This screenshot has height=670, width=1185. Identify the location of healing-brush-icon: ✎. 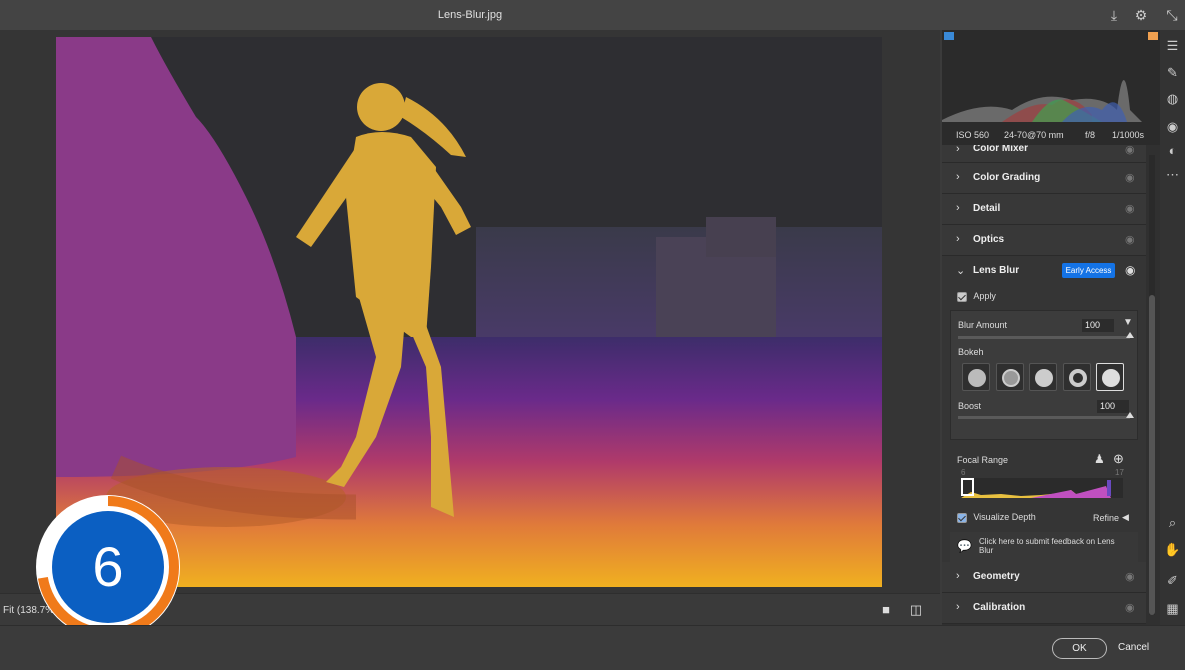
(1172, 72).